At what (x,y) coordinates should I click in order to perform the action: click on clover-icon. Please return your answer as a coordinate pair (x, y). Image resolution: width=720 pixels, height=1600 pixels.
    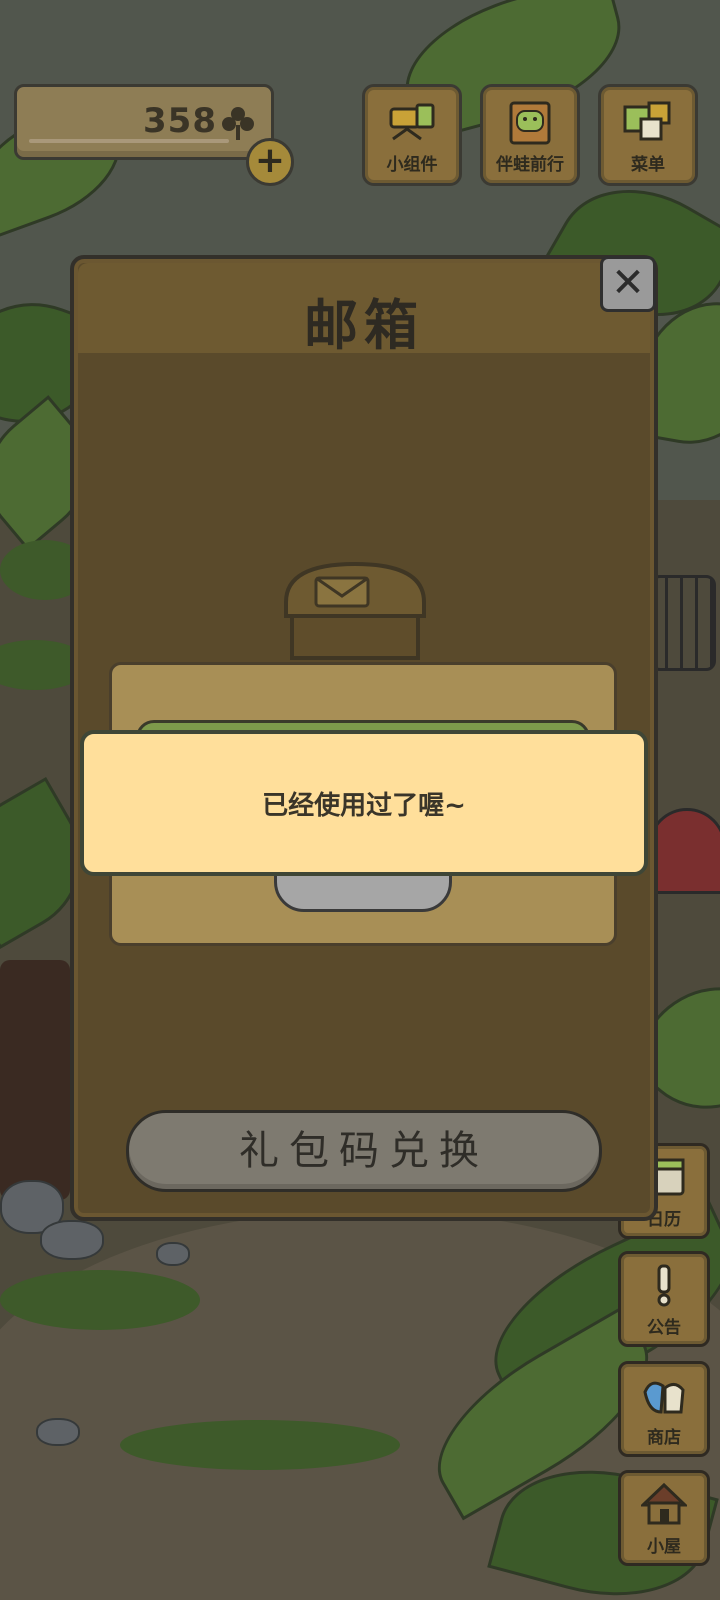
    Looking at the image, I should click on (238, 123).